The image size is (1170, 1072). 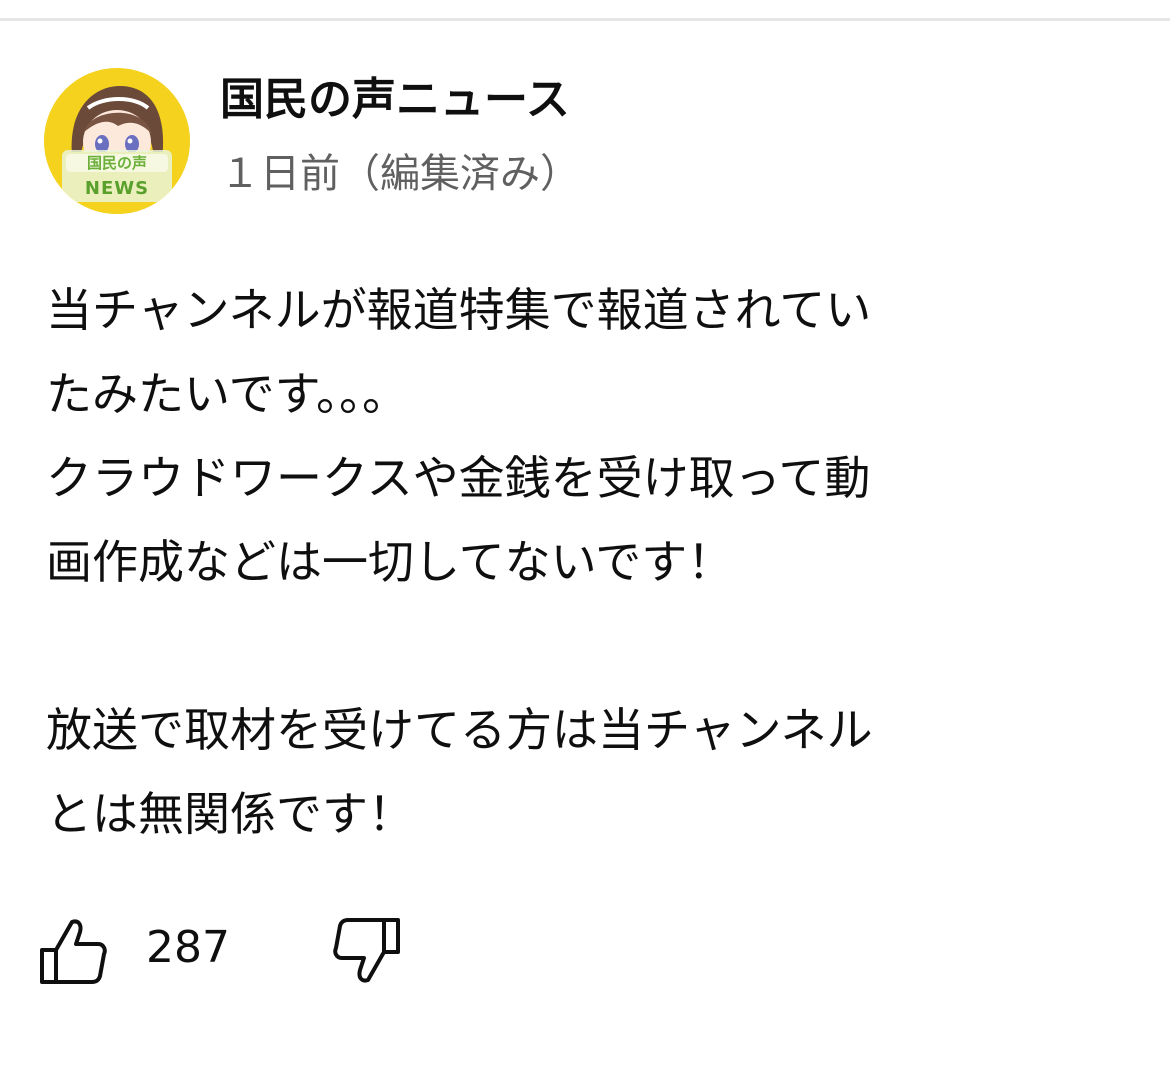 I want to click on like-button, so click(x=75, y=951).